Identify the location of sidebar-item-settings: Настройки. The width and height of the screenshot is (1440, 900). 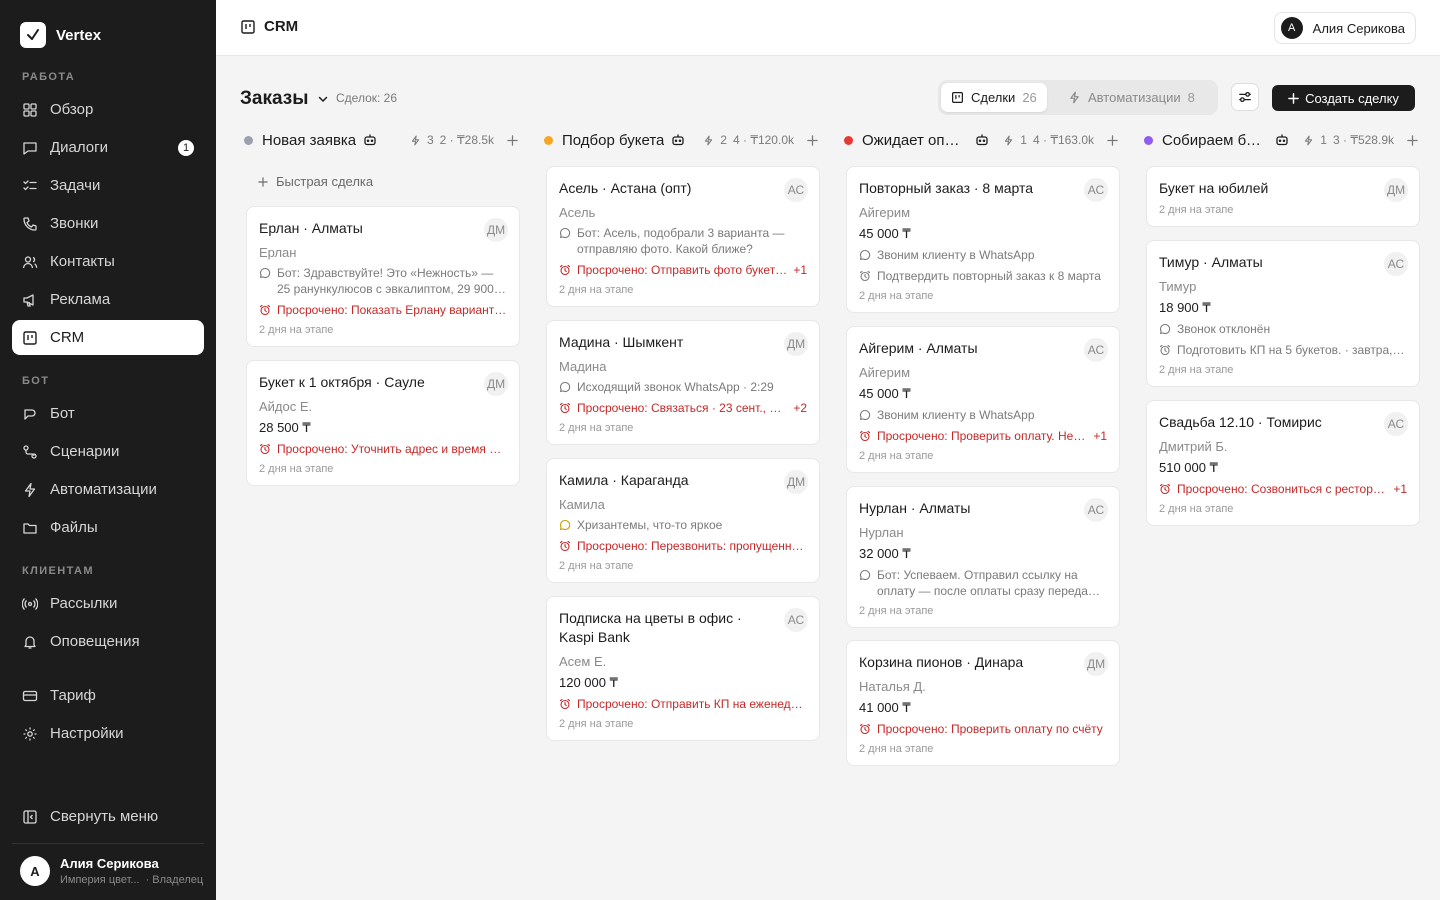
(108, 733).